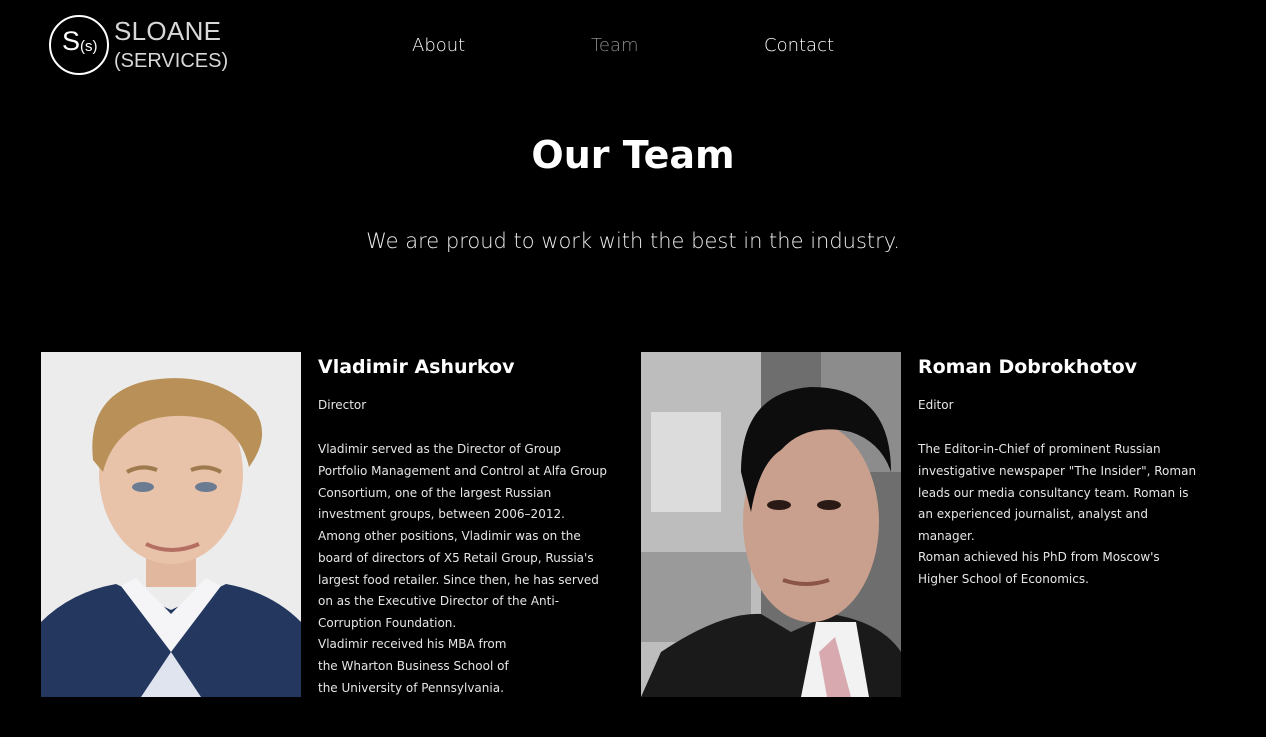 This screenshot has width=1266, height=737. What do you see at coordinates (771, 524) in the screenshot?
I see `roman-dobrokhotov-photo` at bounding box center [771, 524].